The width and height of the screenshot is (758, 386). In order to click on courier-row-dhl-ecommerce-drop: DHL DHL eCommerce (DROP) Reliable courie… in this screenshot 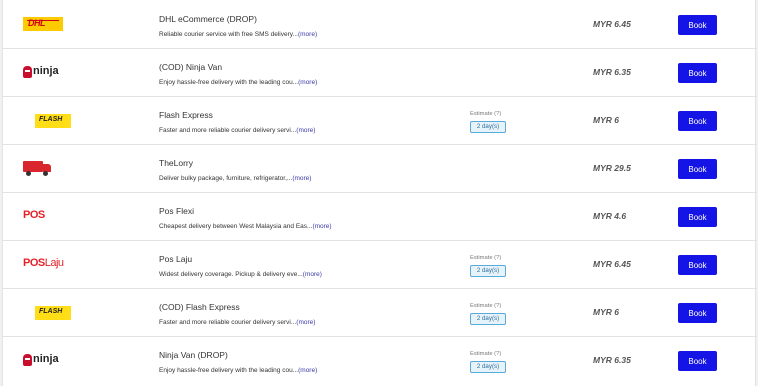, I will do `click(380, 25)`.